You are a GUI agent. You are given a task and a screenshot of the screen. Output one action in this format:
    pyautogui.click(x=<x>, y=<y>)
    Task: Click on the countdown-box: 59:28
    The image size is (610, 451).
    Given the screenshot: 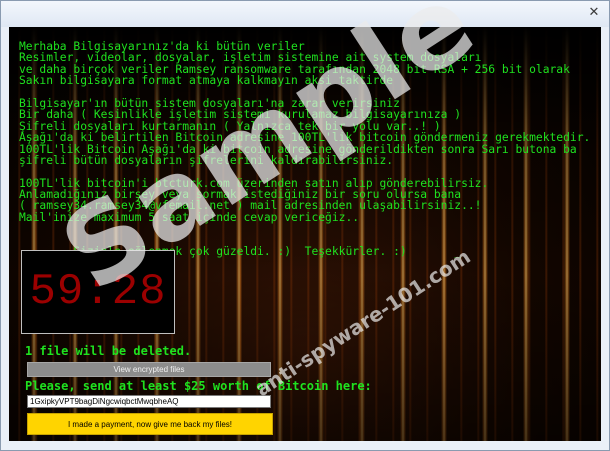 What is the action you would take?
    pyautogui.click(x=98, y=292)
    